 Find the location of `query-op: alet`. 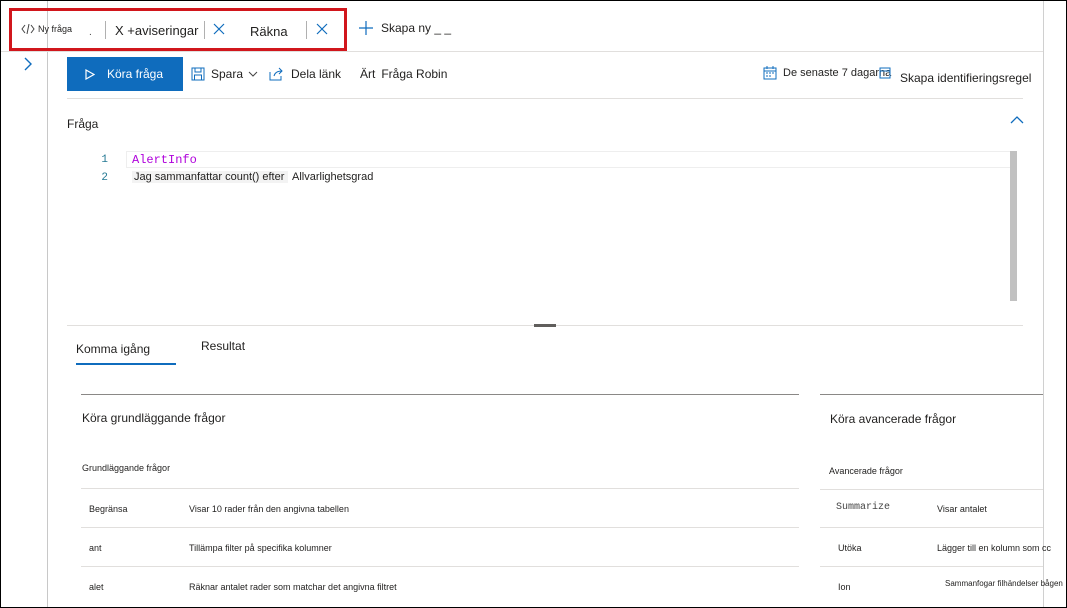

query-op: alet is located at coordinates (96, 587).